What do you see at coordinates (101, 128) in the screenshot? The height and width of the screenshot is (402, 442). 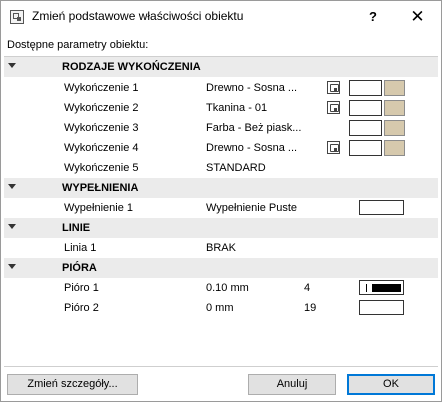 I see `finish-label: Wykończenie 3` at bounding box center [101, 128].